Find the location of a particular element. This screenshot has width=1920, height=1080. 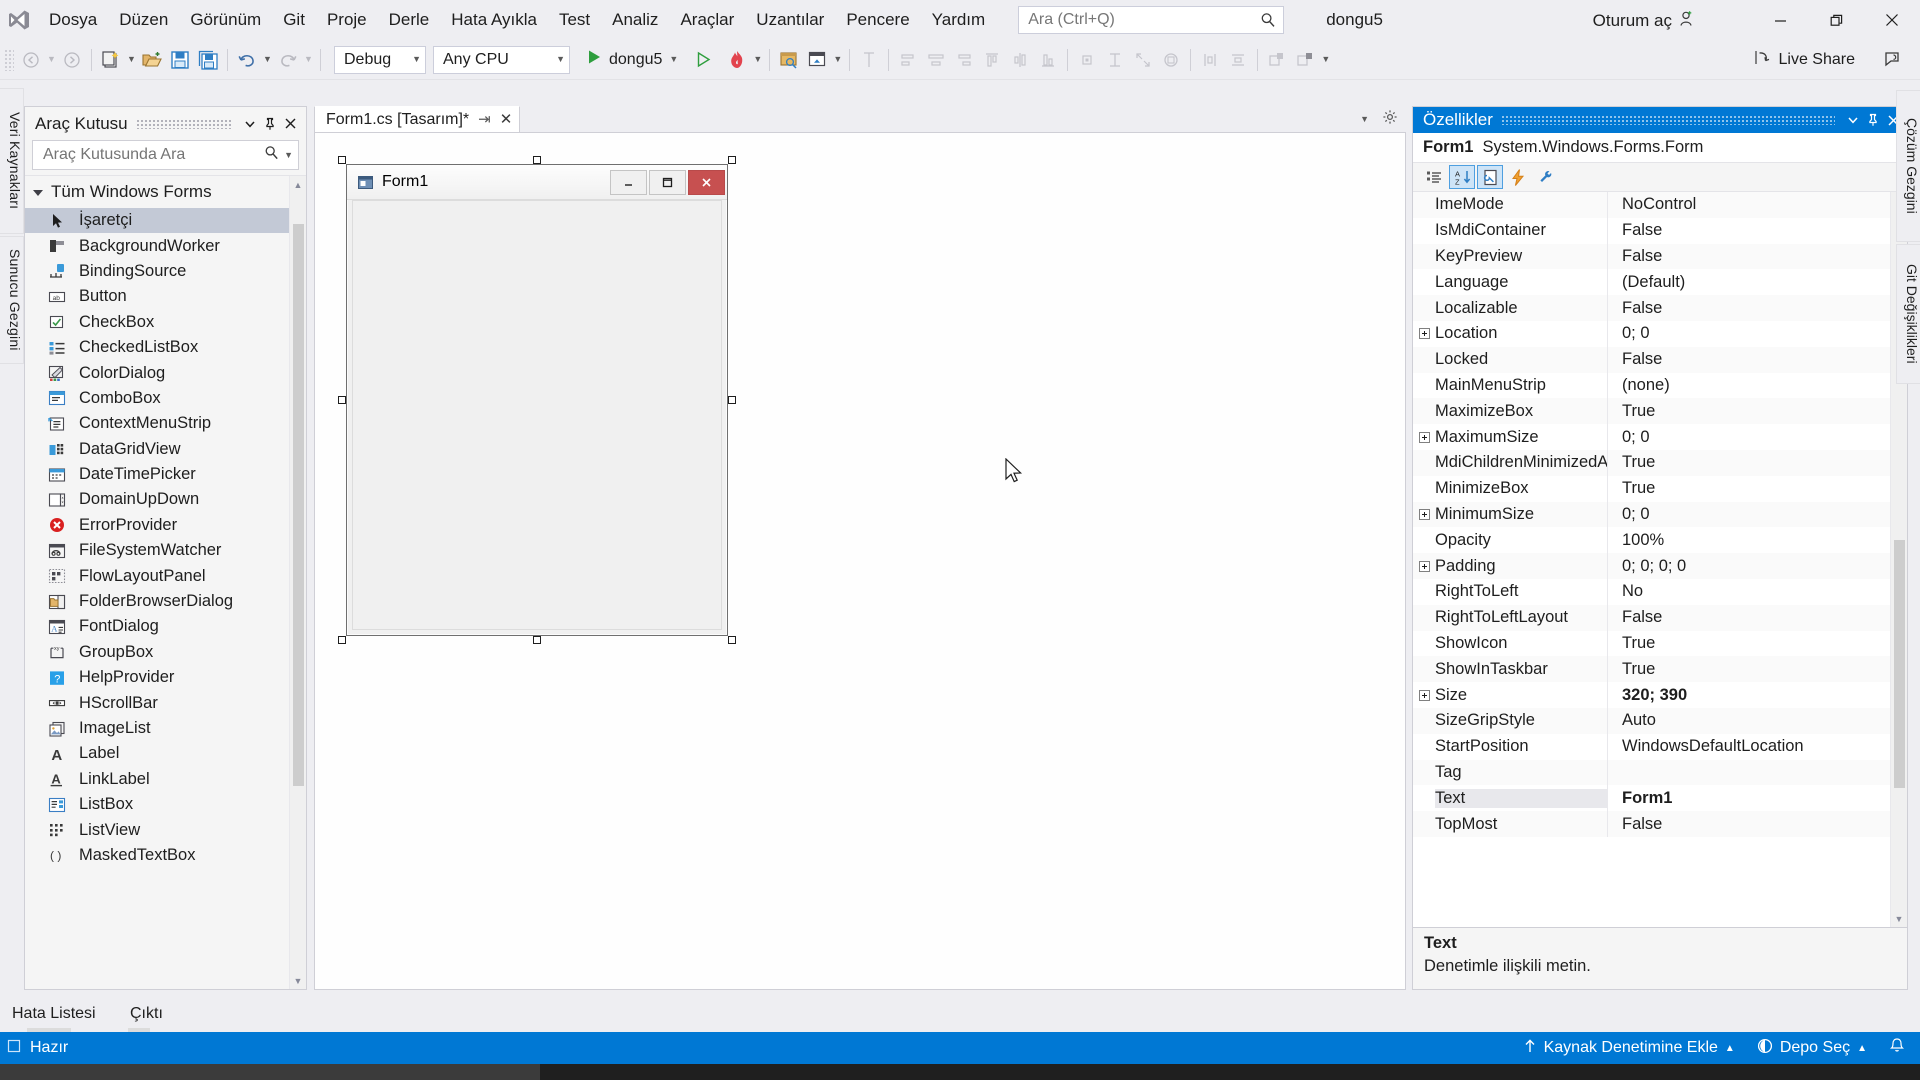

property-row: ImeMode NoControl is located at coordinates (1660, 205).